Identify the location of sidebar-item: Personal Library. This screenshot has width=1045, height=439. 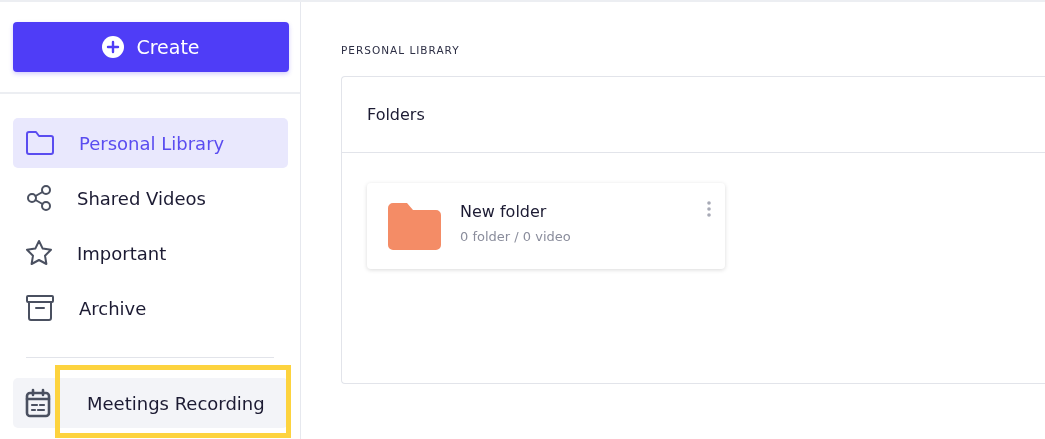
(150, 143).